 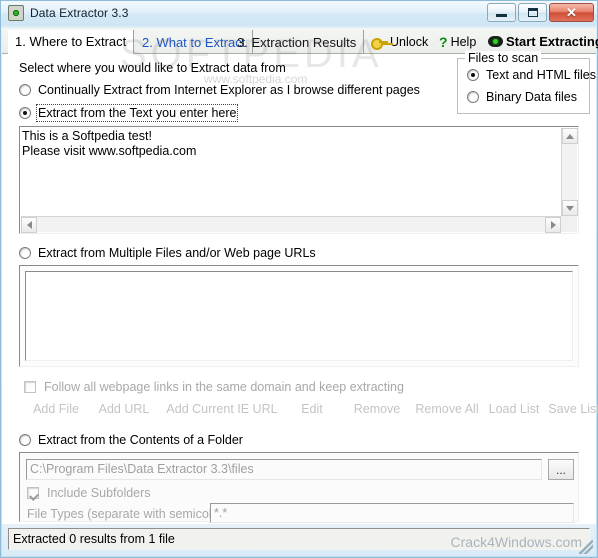 I want to click on include-subfolders-label: Include Subfolders, so click(x=99, y=493).